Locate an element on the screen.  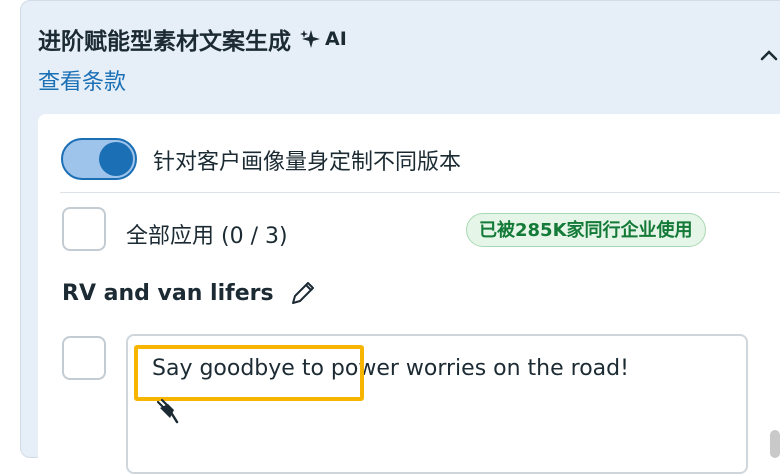
pencil-icon is located at coordinates (303, 293).